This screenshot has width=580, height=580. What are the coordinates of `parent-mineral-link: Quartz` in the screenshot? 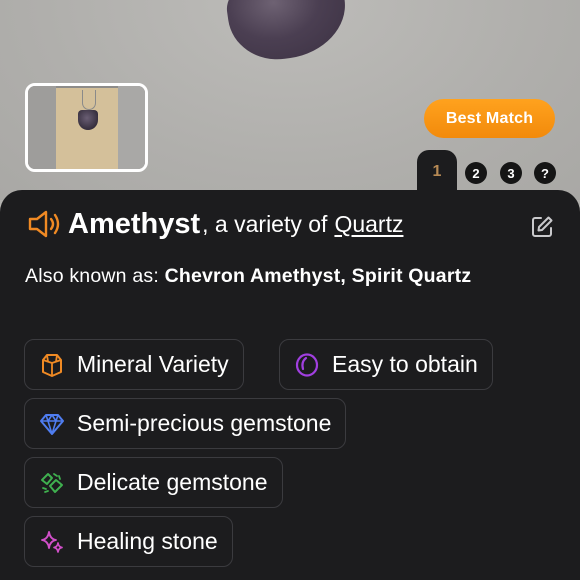 It's located at (368, 224).